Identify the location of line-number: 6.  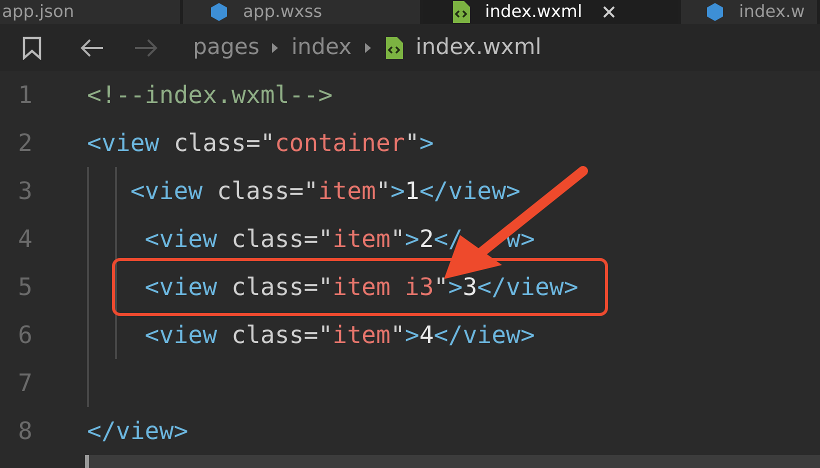
(25, 335).